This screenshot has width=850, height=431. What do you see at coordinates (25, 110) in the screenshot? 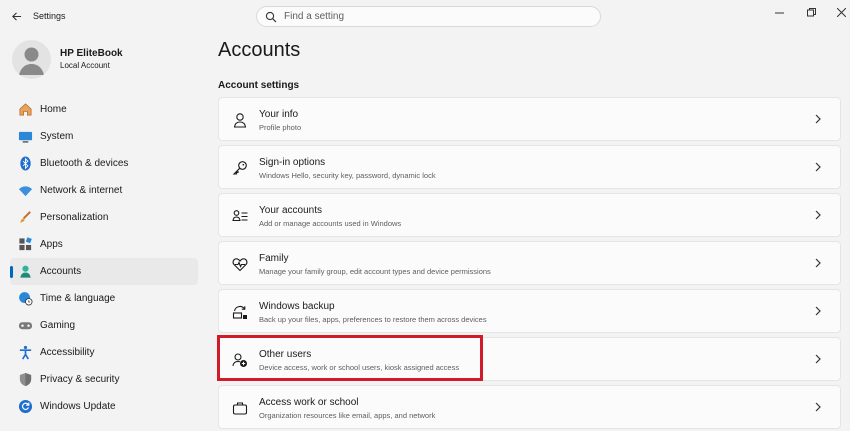
I see `home-icon` at bounding box center [25, 110].